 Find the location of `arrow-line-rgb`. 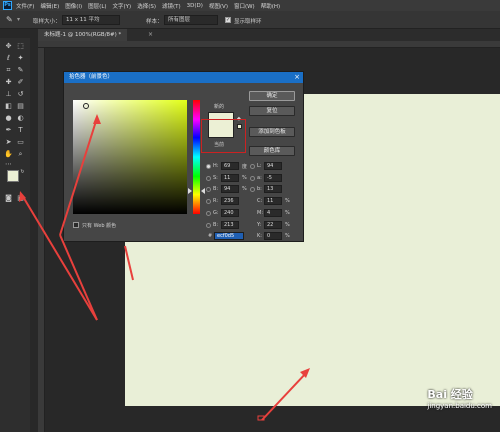

arrow-line-rgb is located at coordinates (129, 263).